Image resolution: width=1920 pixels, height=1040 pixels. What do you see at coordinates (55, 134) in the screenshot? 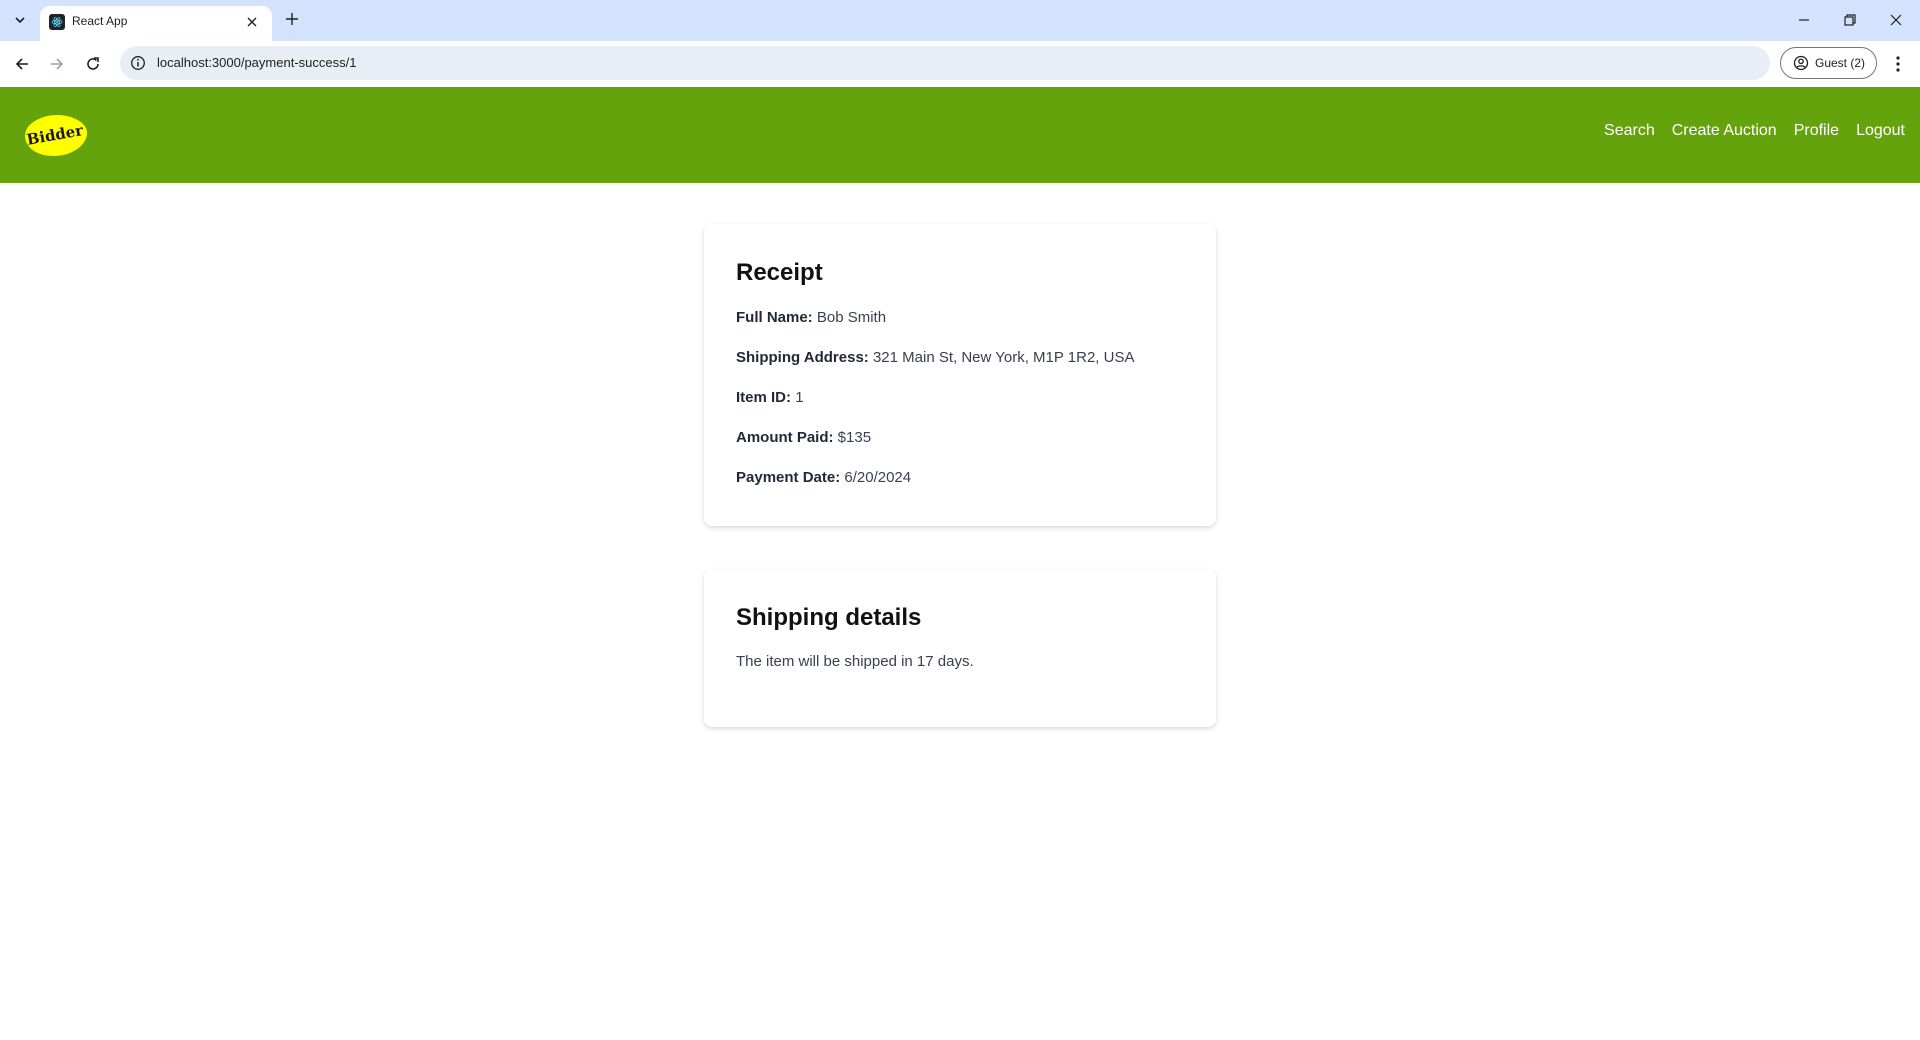
I see `bidder-logo: Bidder` at bounding box center [55, 134].